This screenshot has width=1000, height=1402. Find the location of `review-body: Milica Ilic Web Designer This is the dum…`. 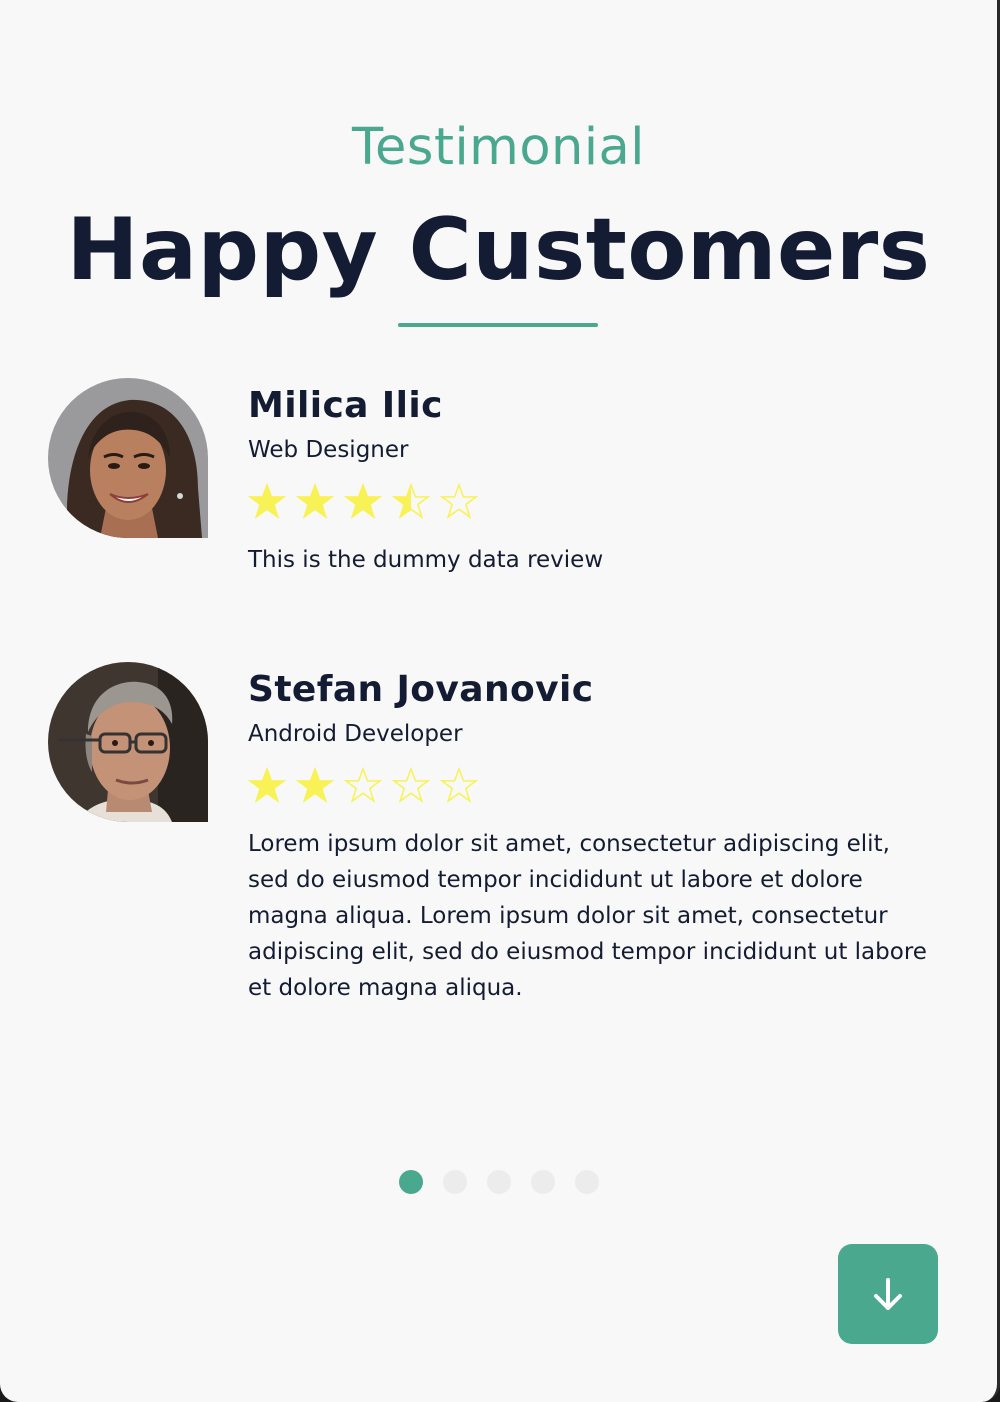

review-body: Milica Ilic Web Designer This is the dum… is located at coordinates (602, 478).